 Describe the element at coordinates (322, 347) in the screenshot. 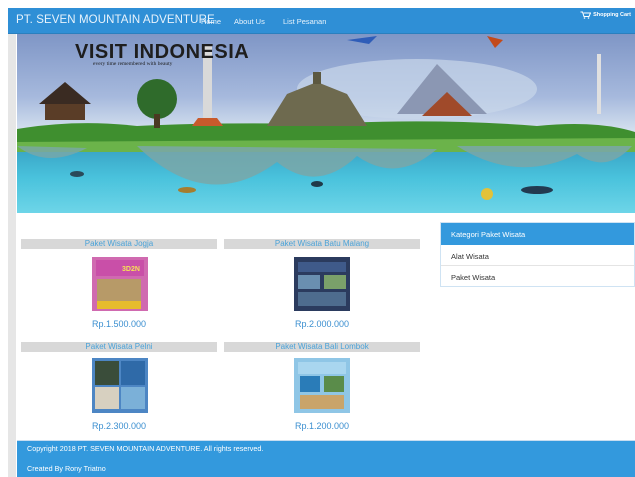

I see `product-title-bali-lombok: Paket Wisata Bali Lombok` at that location.